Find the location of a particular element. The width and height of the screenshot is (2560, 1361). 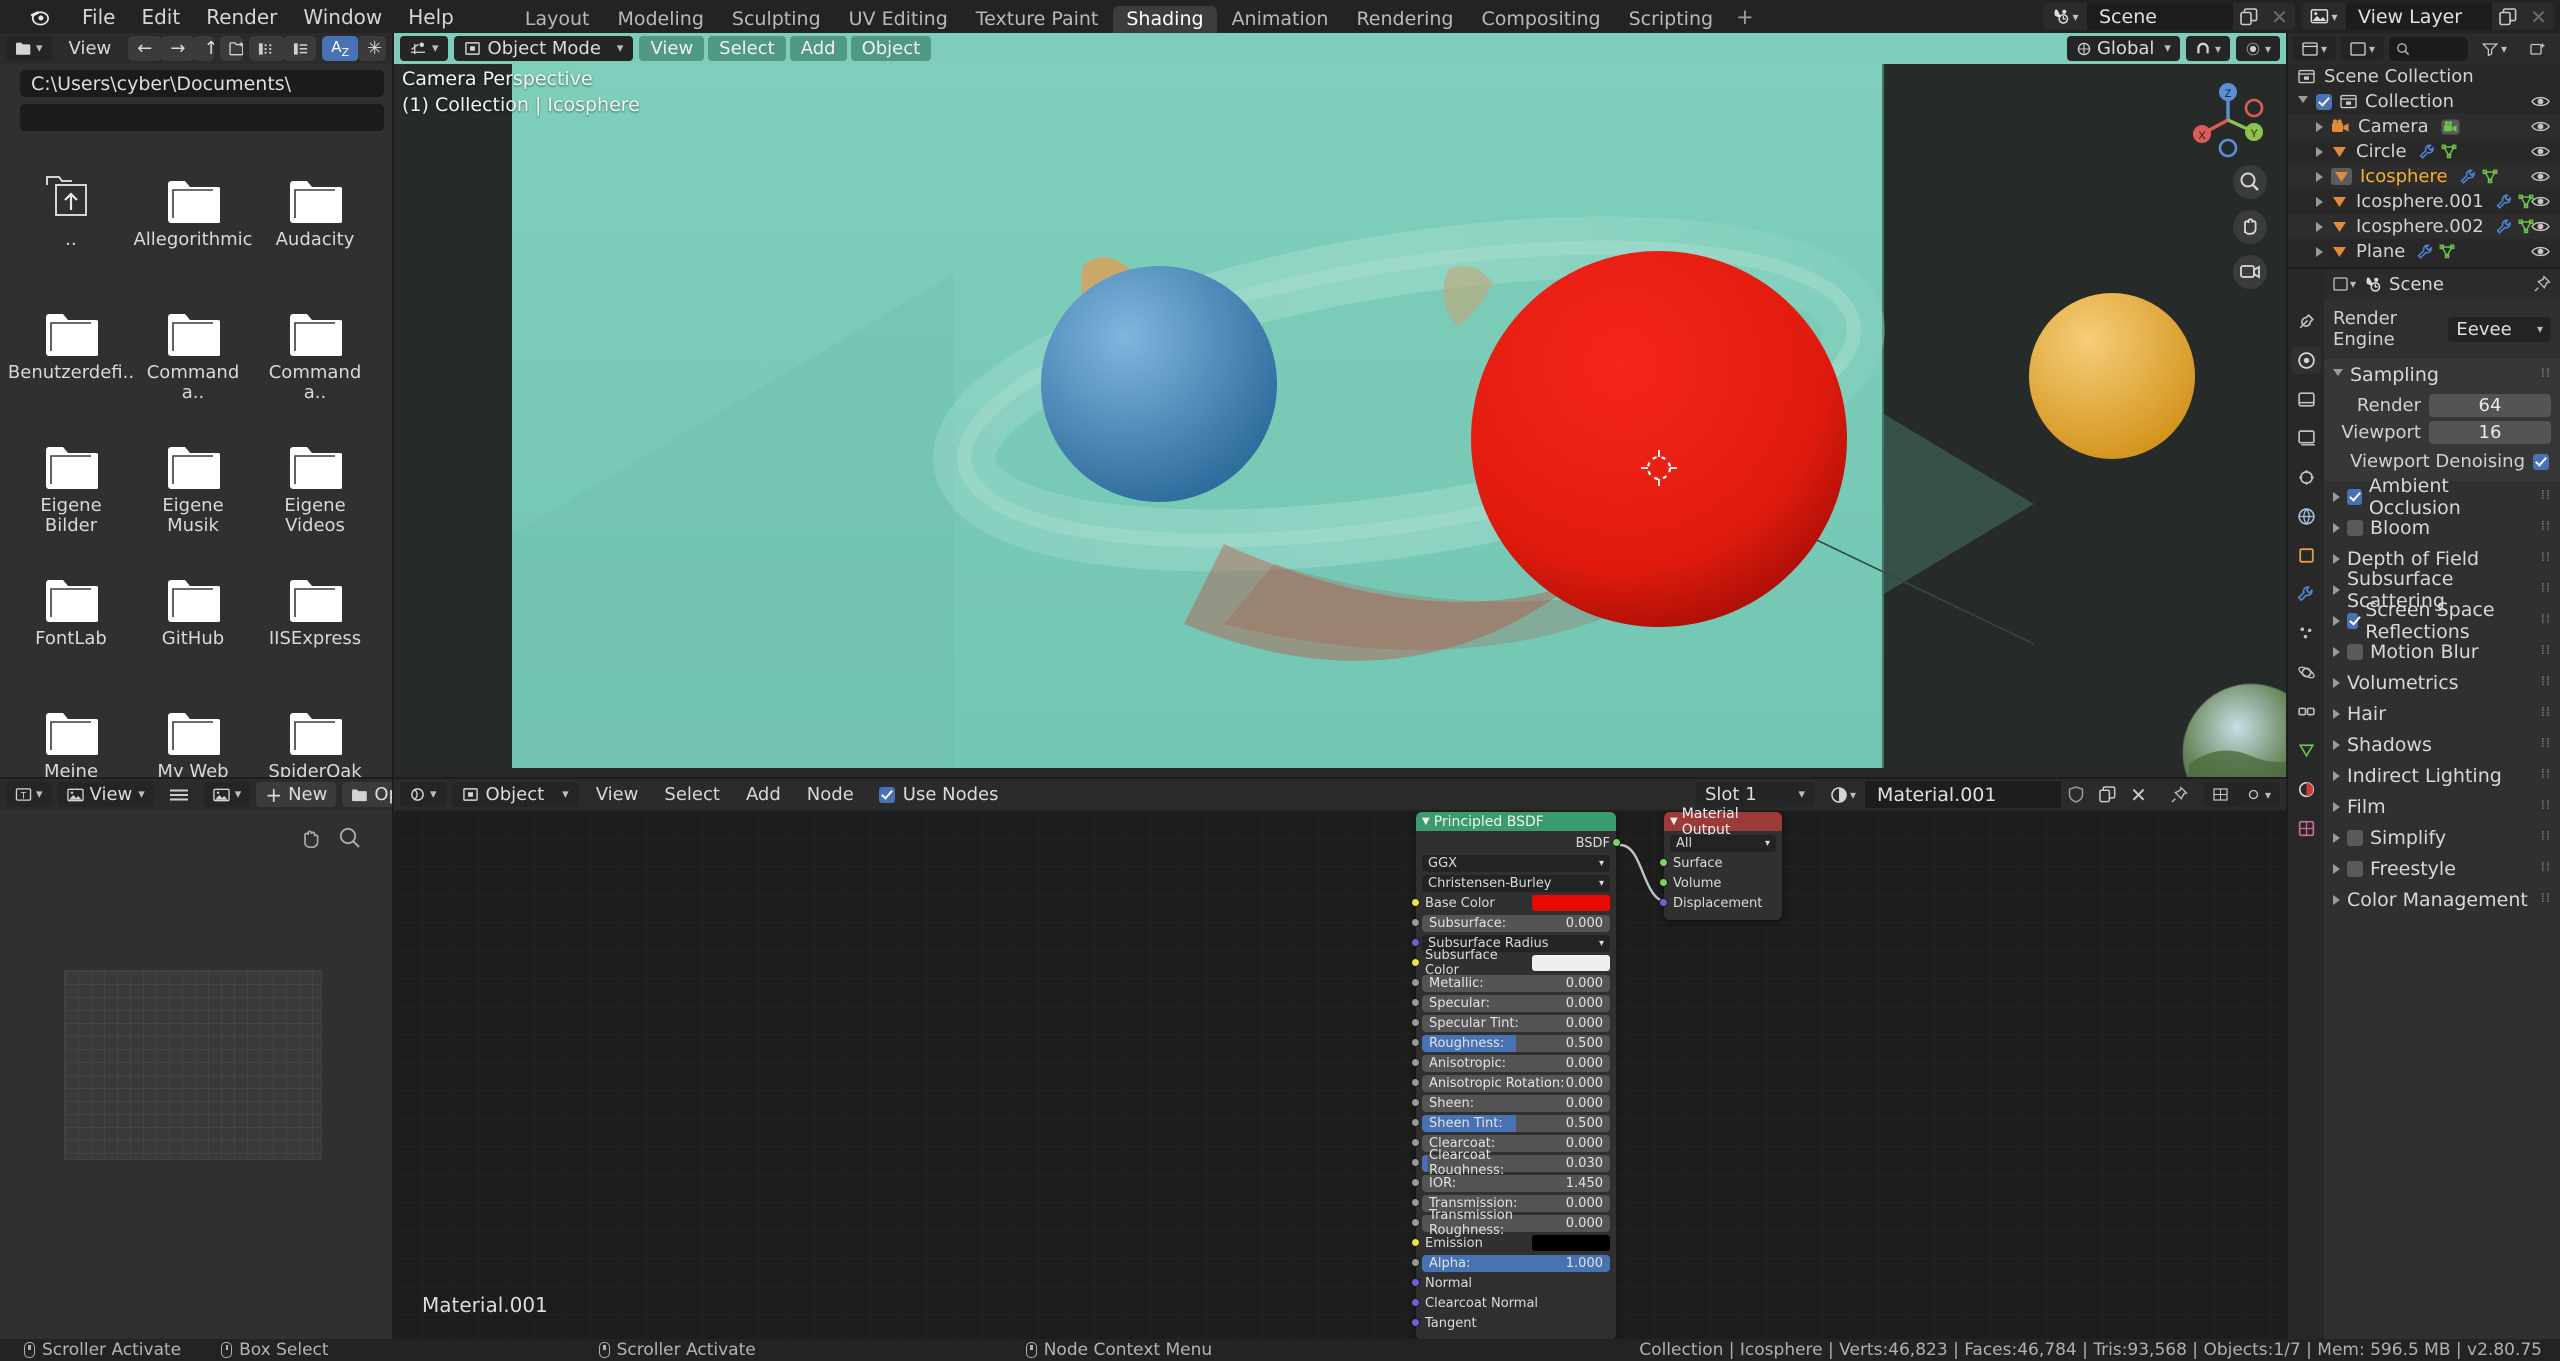

subsurface-method-dropdown: Christensen-Burley ▾ is located at coordinates (1516, 883).